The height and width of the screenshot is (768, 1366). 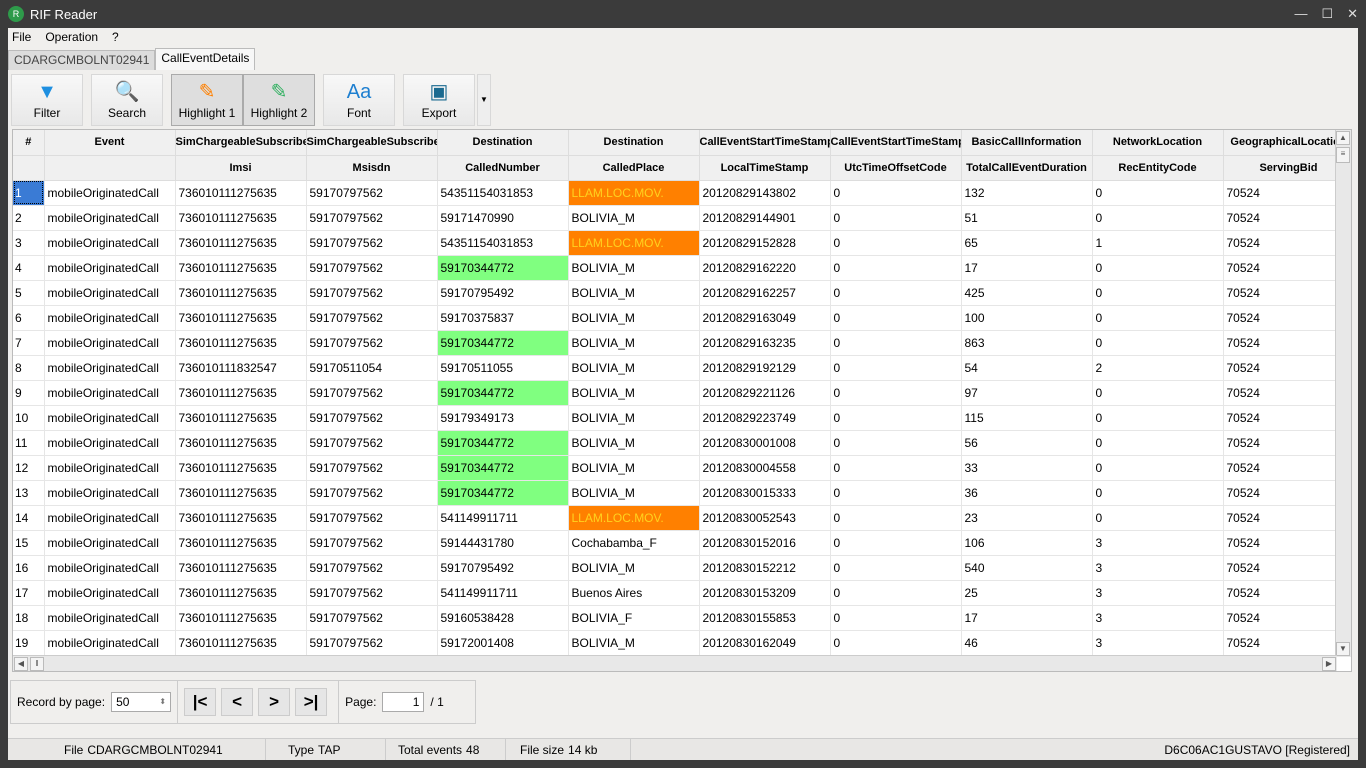 What do you see at coordinates (200, 702) in the screenshot?
I see `first-page-button: |<` at bounding box center [200, 702].